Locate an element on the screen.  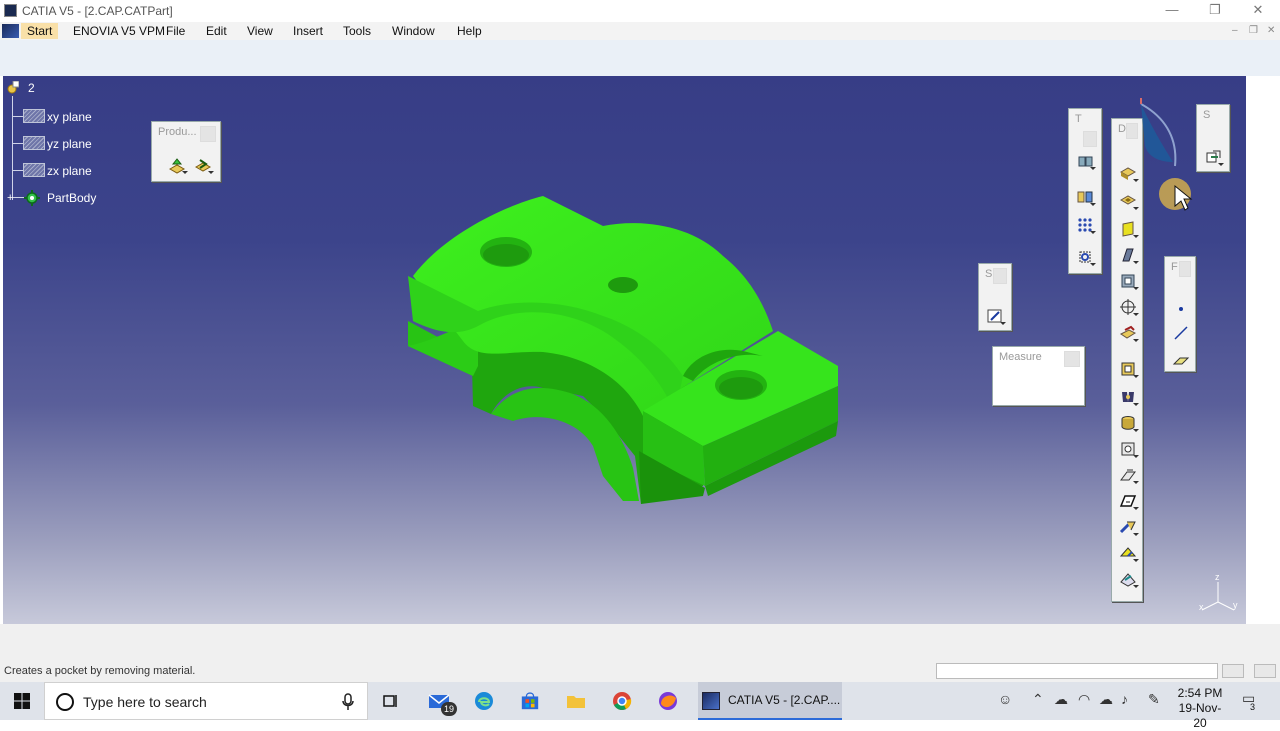
menu-file: File is located at coordinates (175, 31).